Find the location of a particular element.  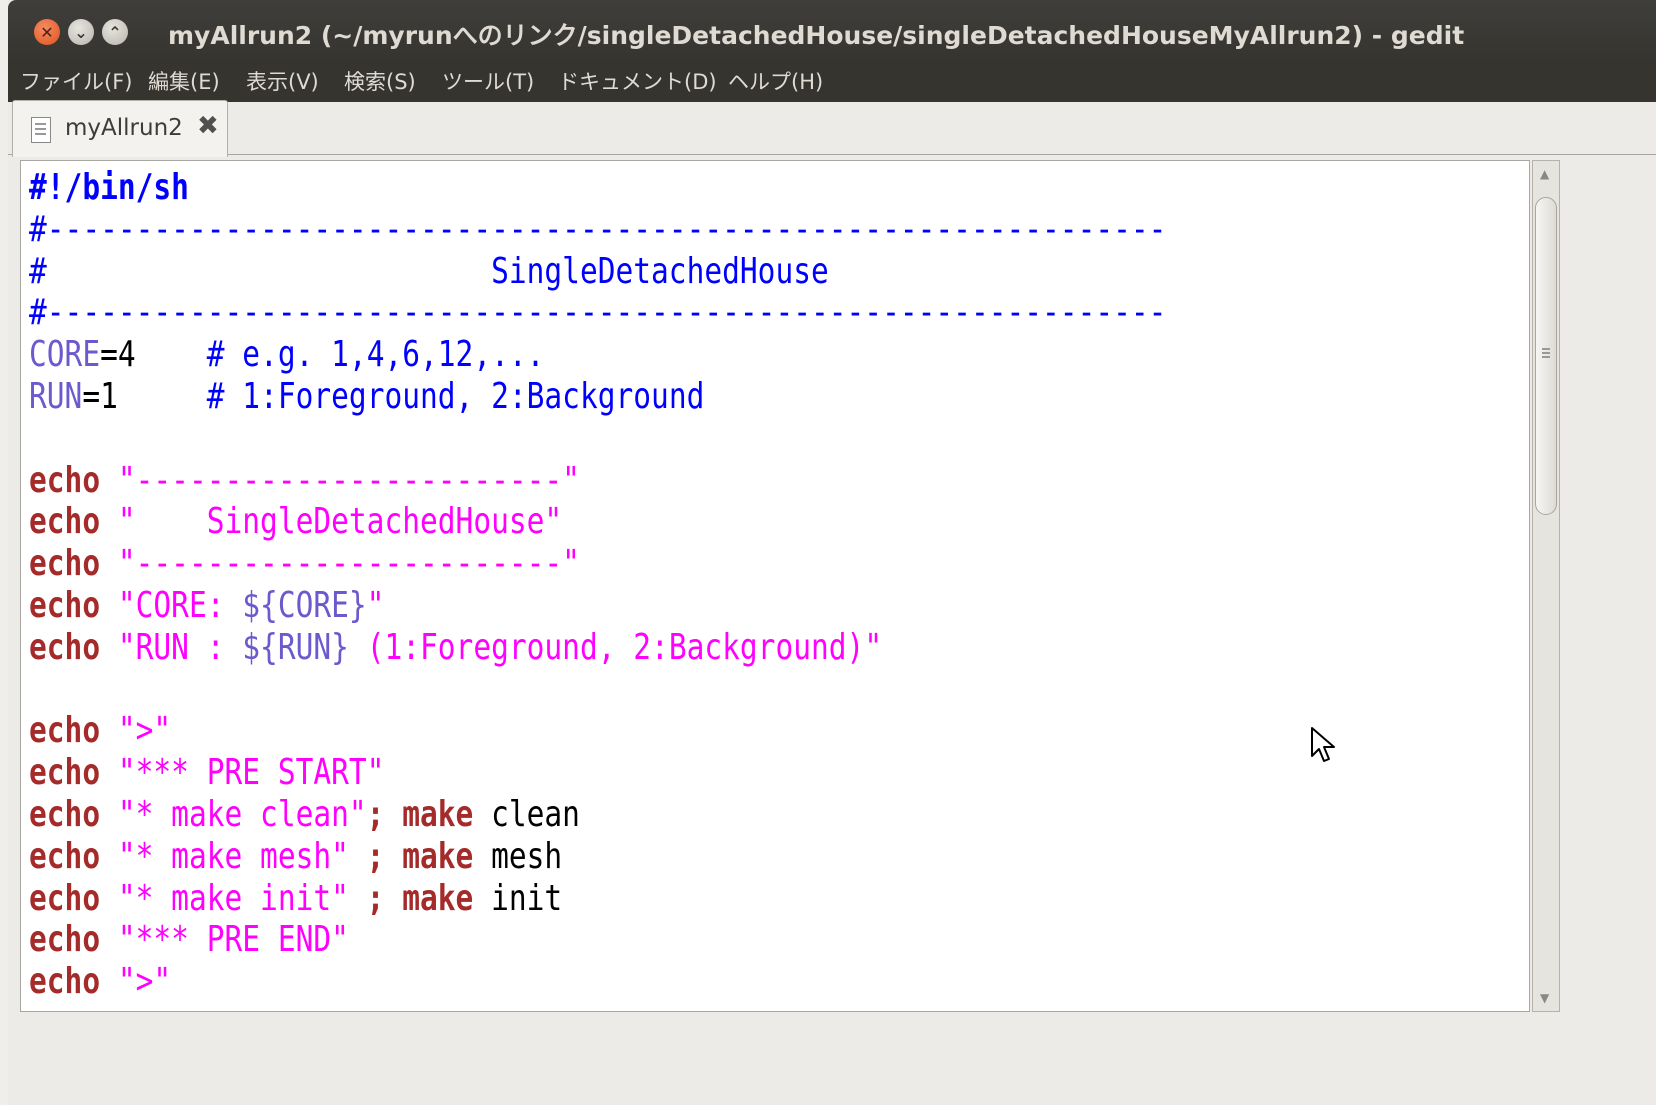

tab-label: myAllrun2 is located at coordinates (124, 128).